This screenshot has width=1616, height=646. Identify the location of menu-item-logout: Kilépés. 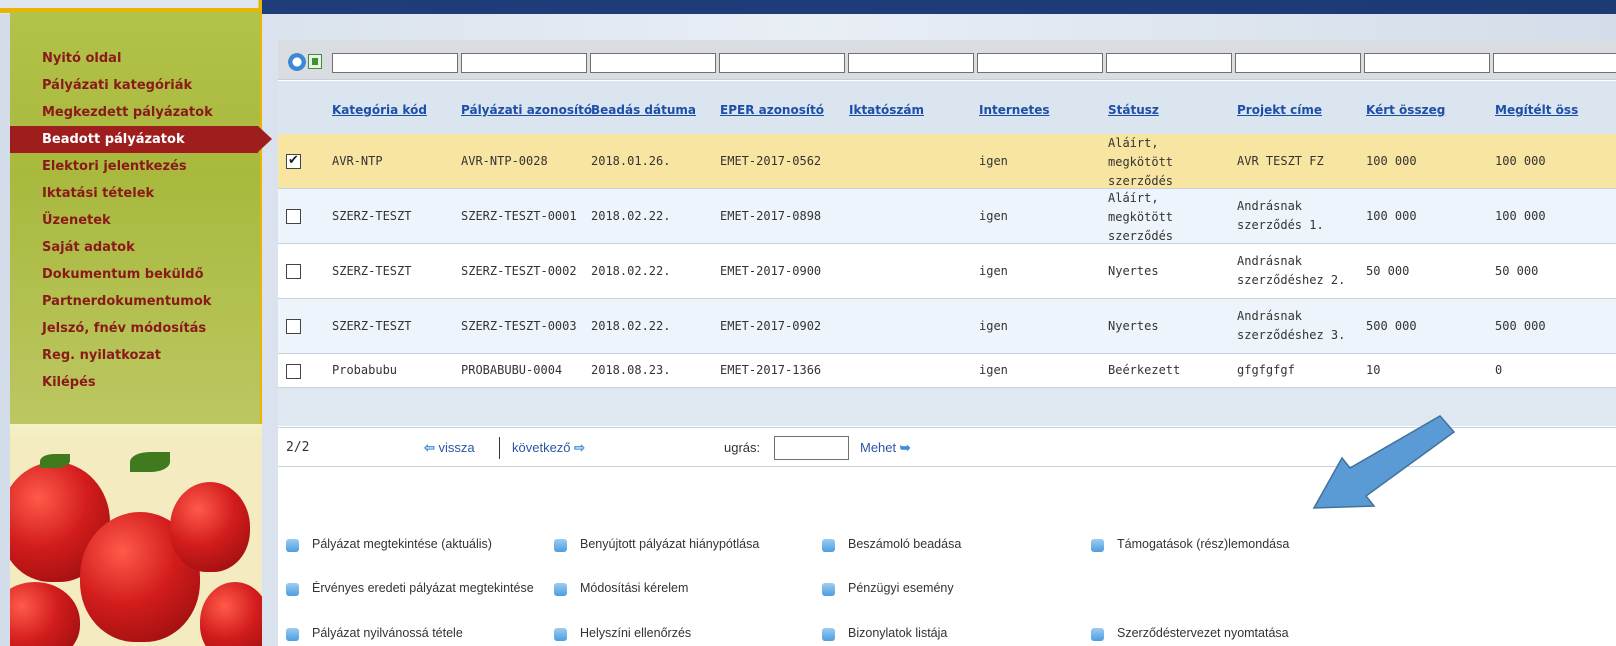
(135, 382).